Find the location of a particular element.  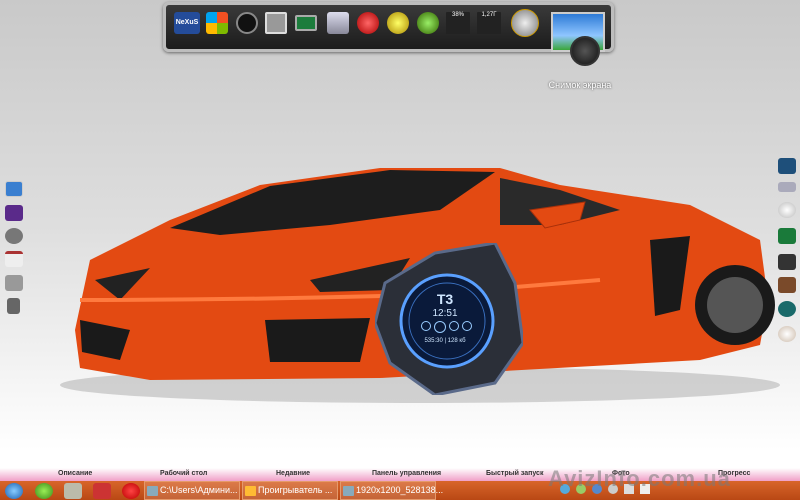

image-icon is located at coordinates (348, 491).